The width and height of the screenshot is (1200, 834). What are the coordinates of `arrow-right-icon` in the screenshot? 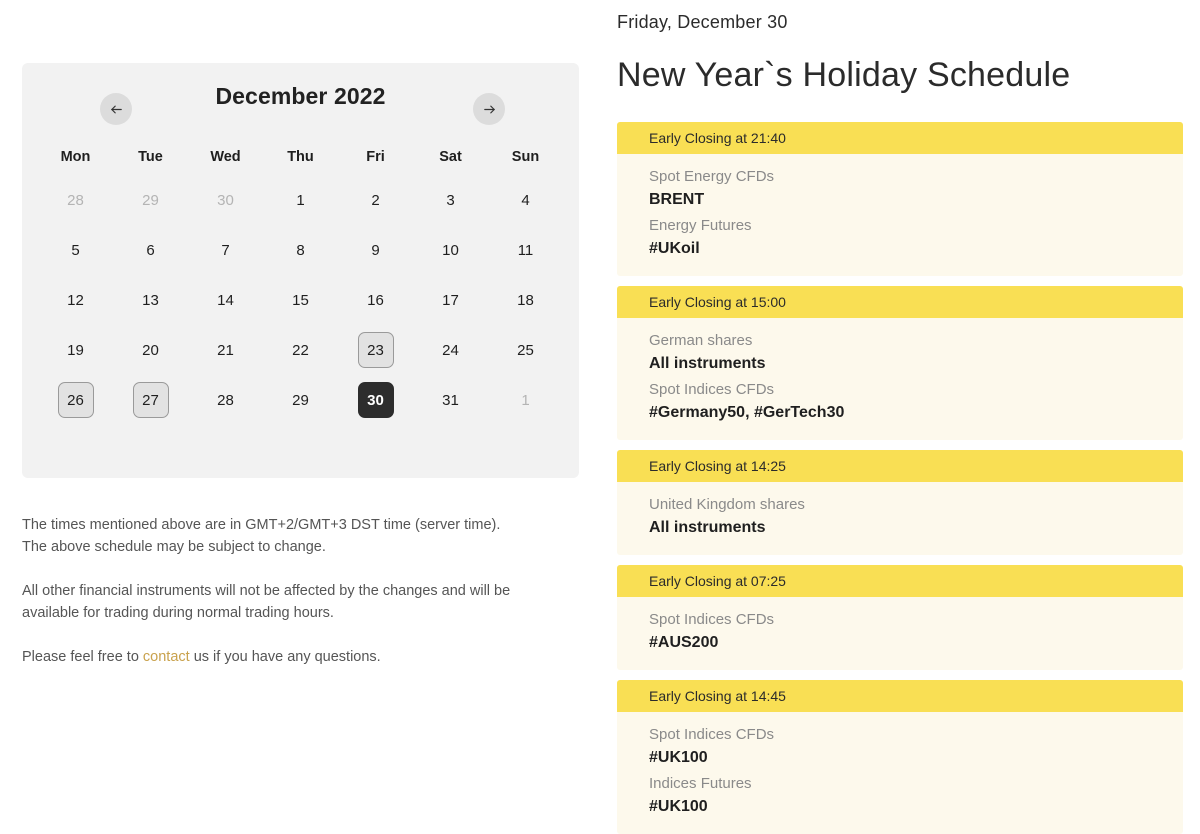 It's located at (489, 109).